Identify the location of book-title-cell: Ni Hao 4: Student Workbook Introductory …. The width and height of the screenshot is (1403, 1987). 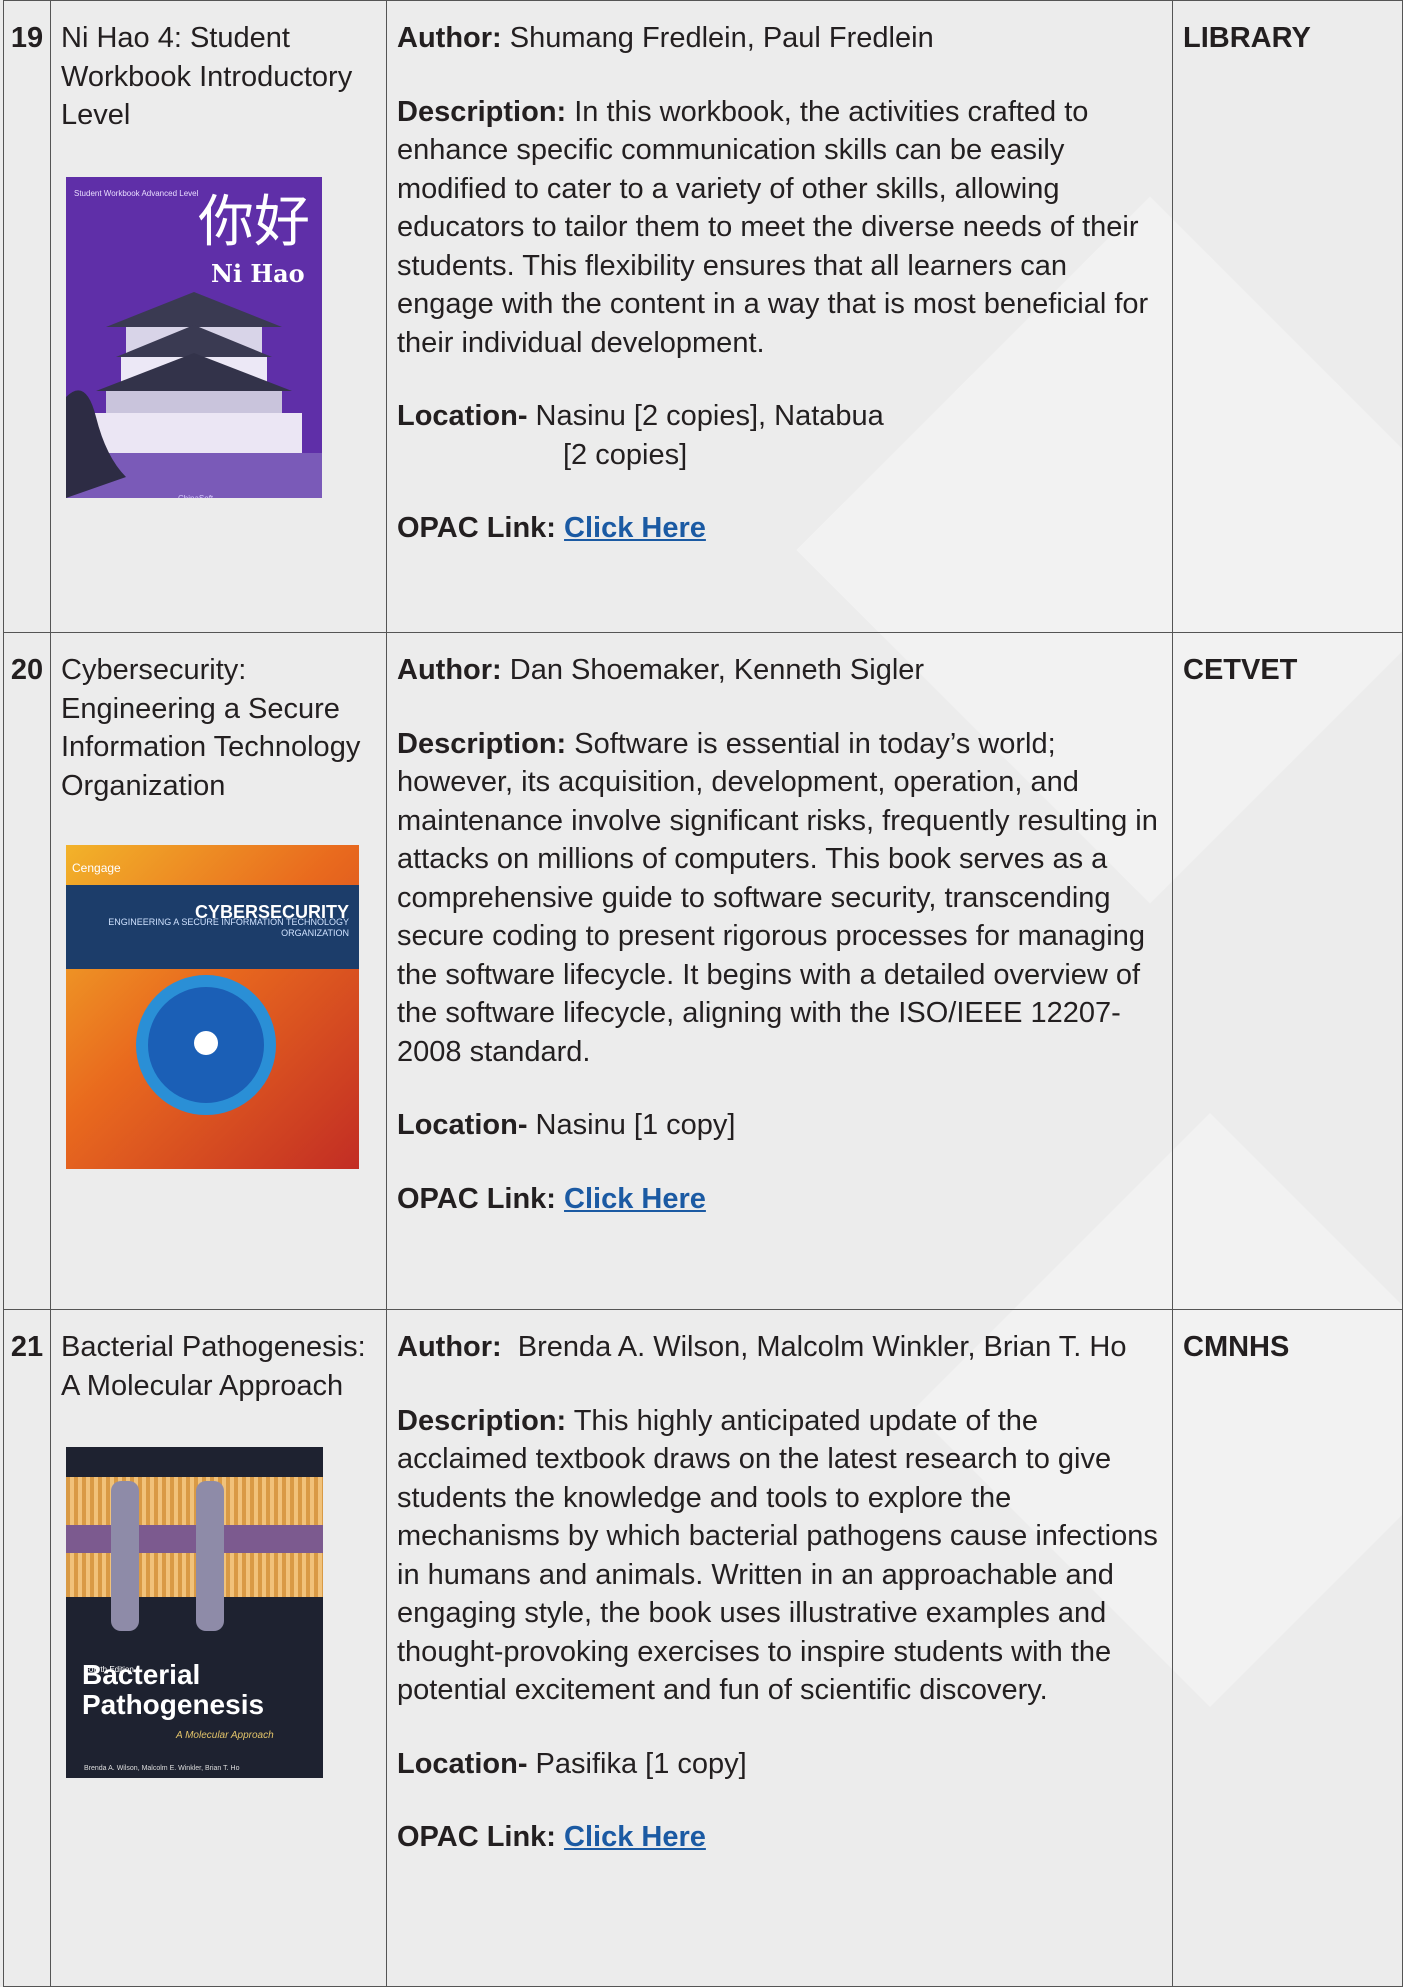
(218, 316).